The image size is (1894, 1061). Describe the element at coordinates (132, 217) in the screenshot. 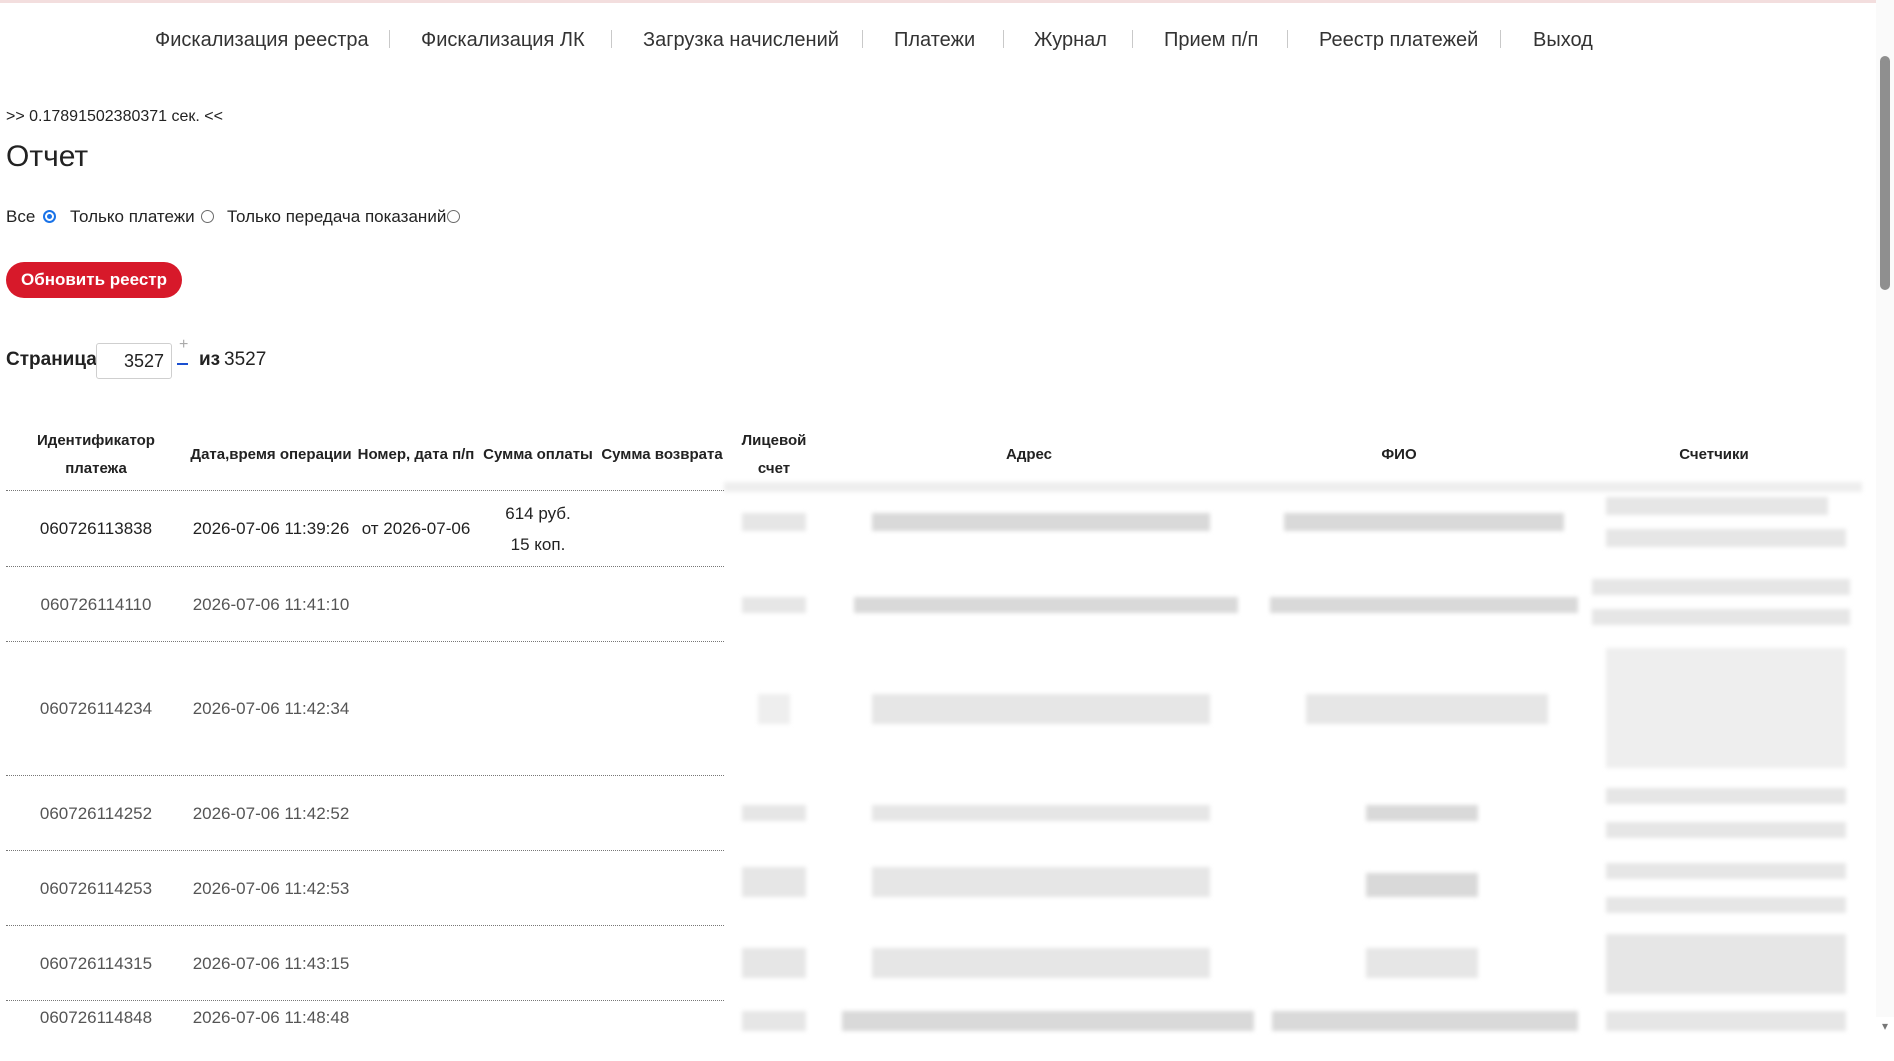

I see `filter-payments-label: Только платежи` at that location.